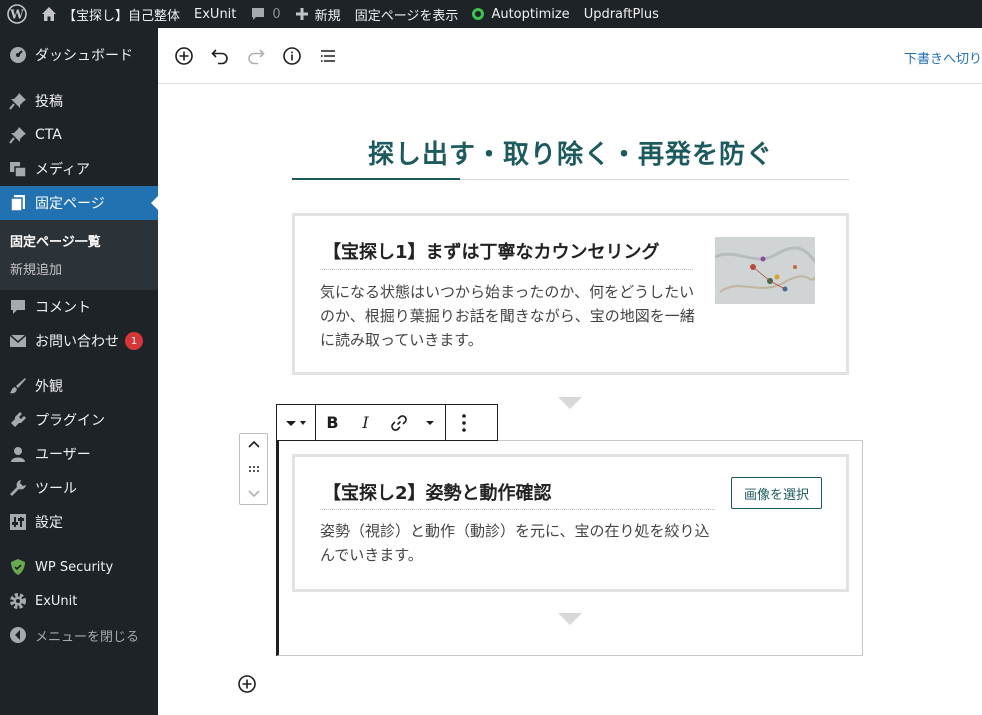 This screenshot has width=982, height=715. Describe the element at coordinates (18, 522) in the screenshot. I see `settings-sliders-icon` at that location.